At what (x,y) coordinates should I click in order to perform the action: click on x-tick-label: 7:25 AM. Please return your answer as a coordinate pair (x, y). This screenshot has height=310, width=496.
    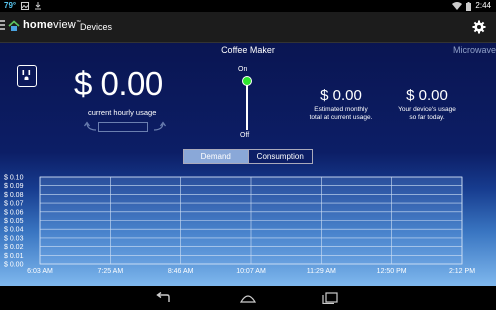
    Looking at the image, I should click on (110, 271).